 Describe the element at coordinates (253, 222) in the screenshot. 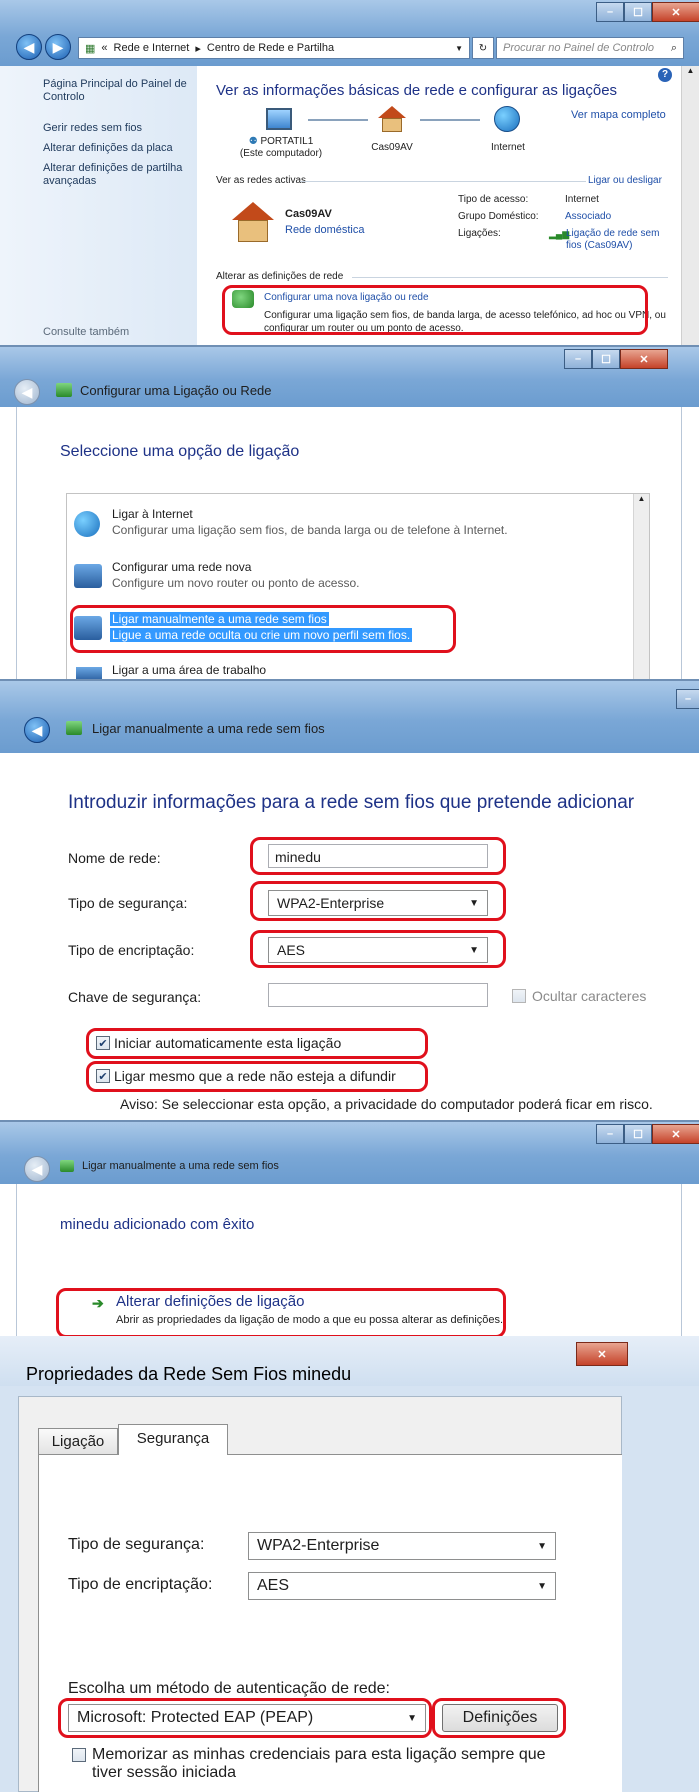

I see `home-icon` at that location.